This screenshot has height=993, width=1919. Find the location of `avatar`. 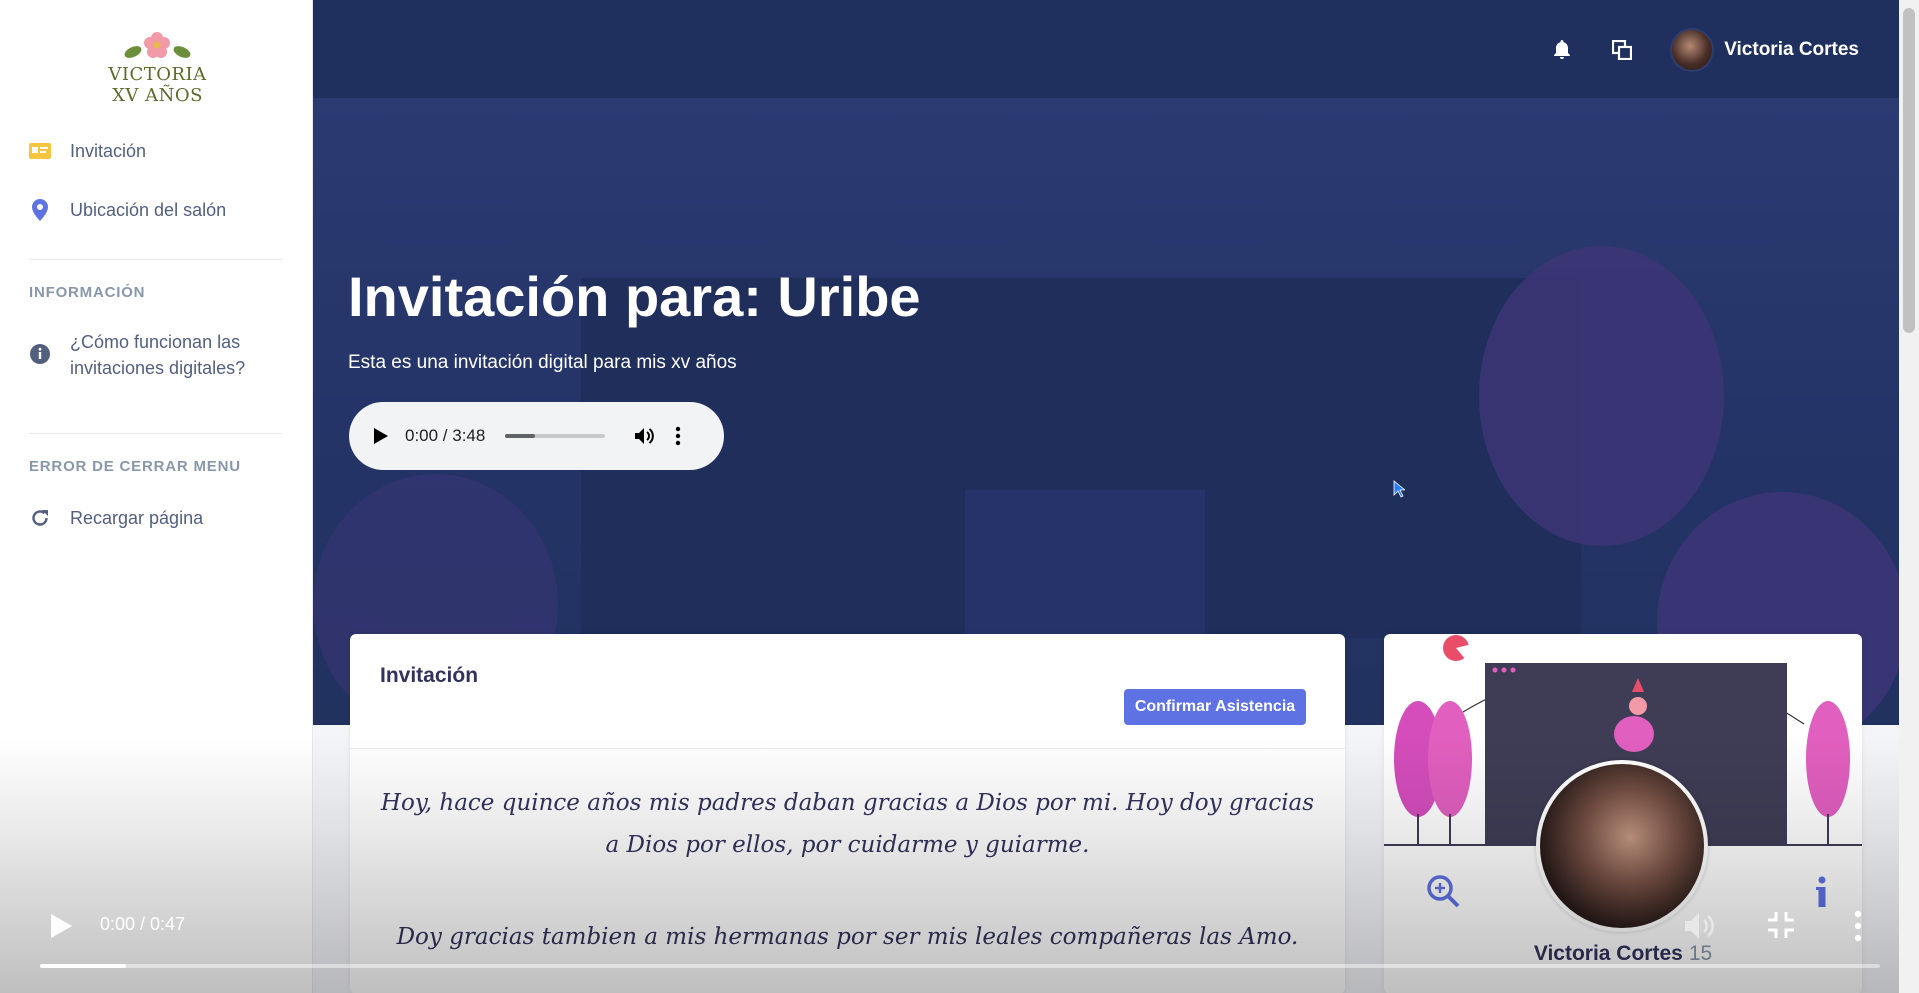

avatar is located at coordinates (1692, 50).